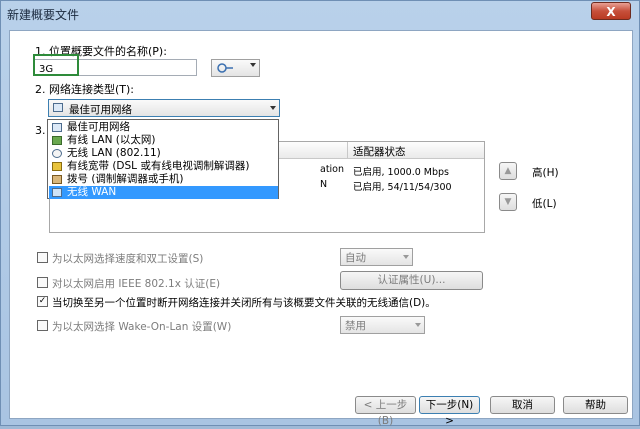  I want to click on dialup-icon, so click(57, 179).